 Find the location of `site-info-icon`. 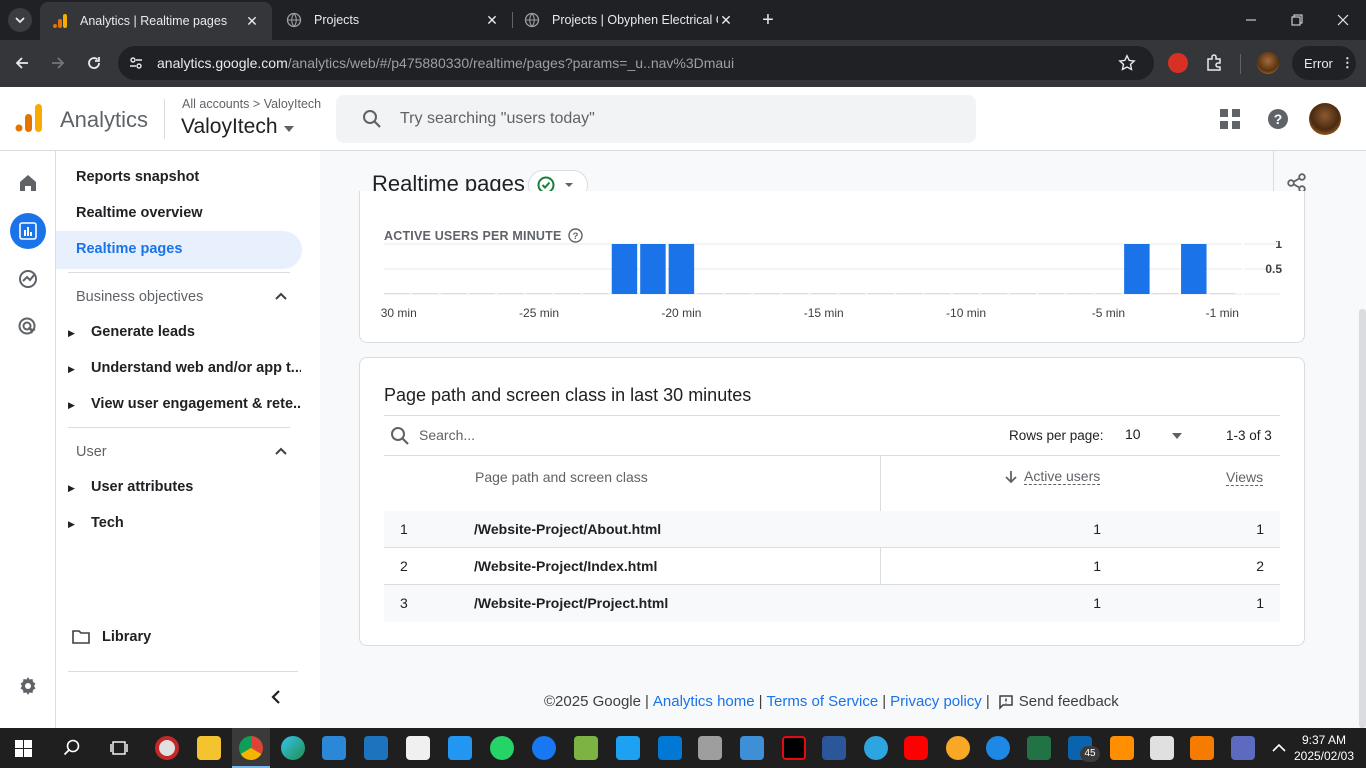

site-info-icon is located at coordinates (136, 63).